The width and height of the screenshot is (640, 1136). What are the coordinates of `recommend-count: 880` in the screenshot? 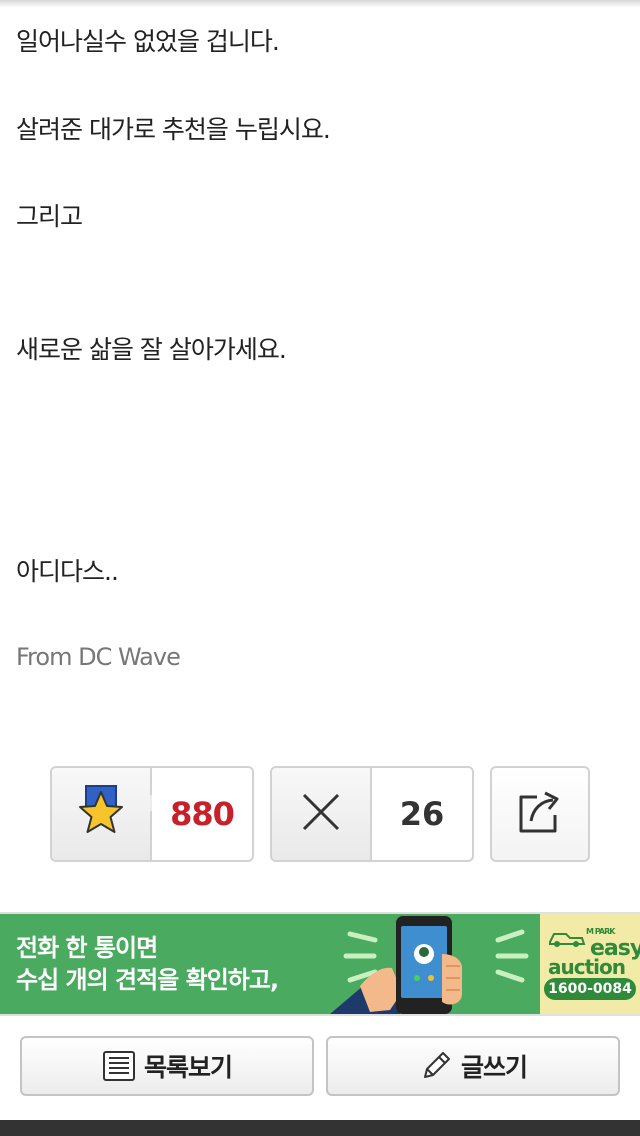 It's located at (202, 814).